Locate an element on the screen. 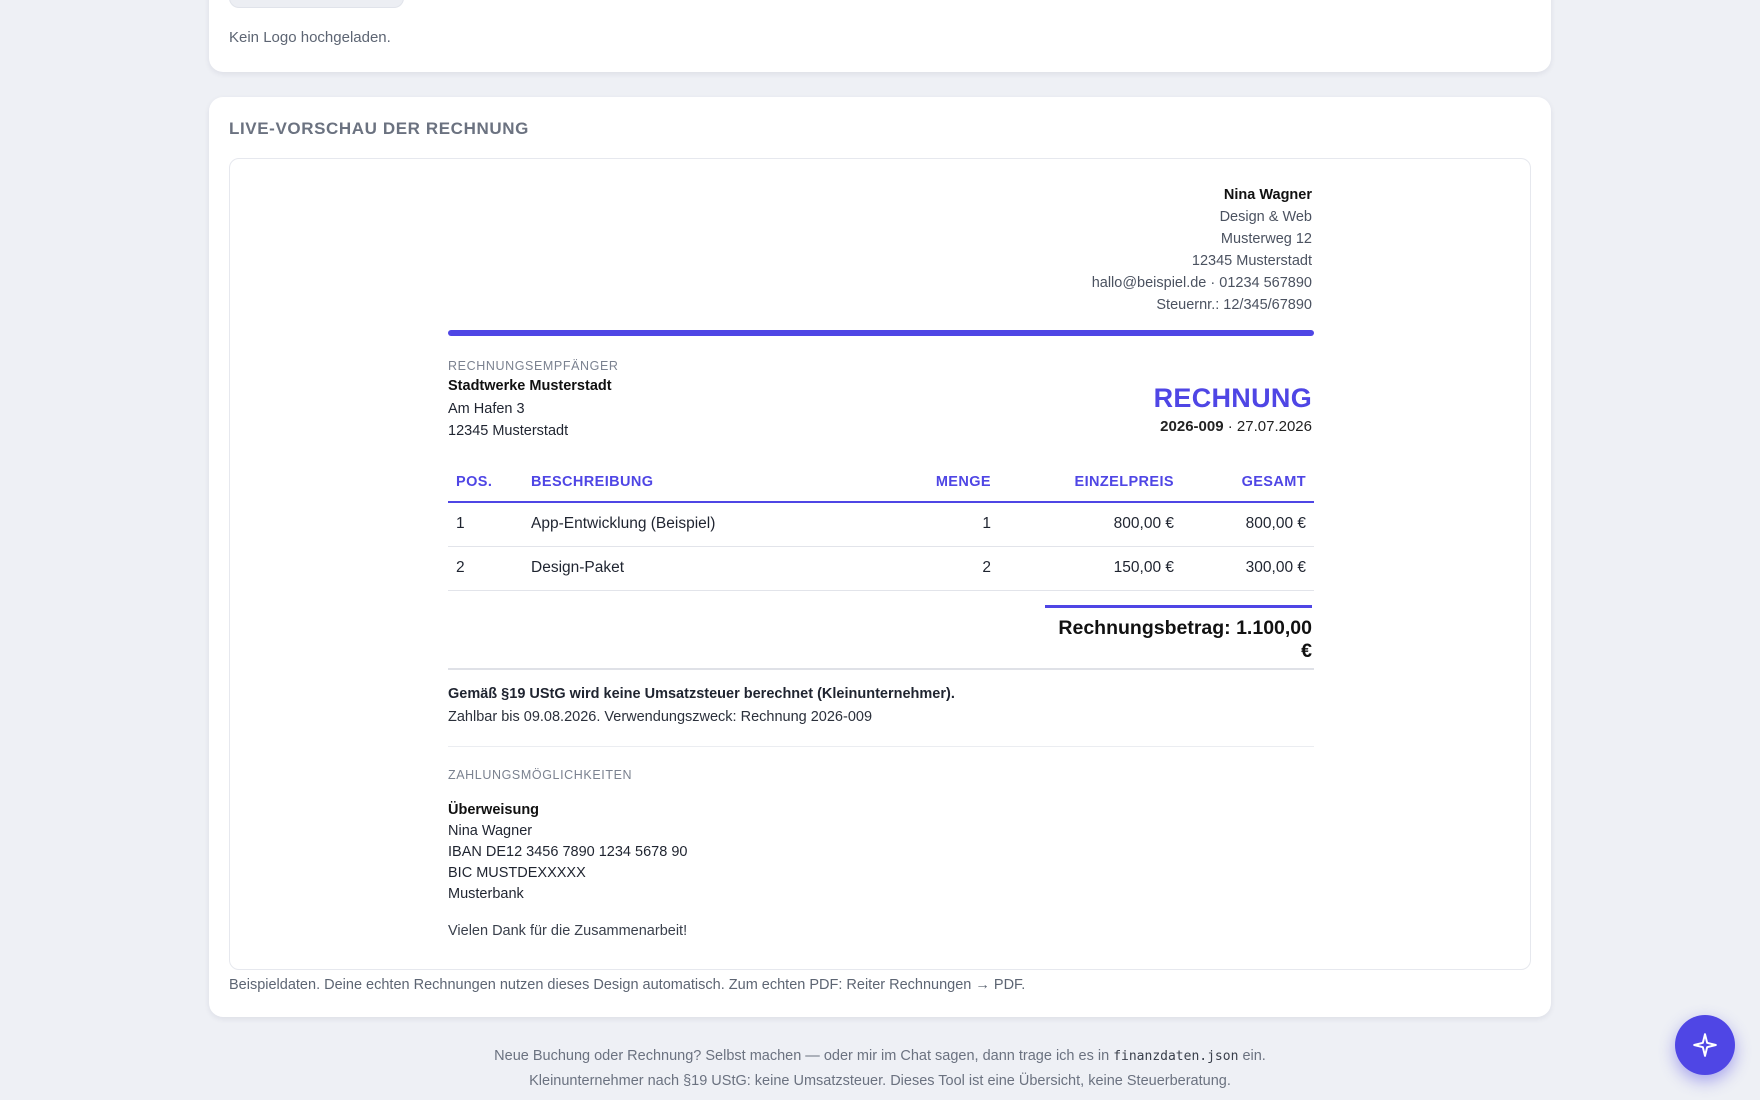 The height and width of the screenshot is (1100, 1760). recipient-caption: RECHNUNGSEMPFÄNGER is located at coordinates (533, 366).